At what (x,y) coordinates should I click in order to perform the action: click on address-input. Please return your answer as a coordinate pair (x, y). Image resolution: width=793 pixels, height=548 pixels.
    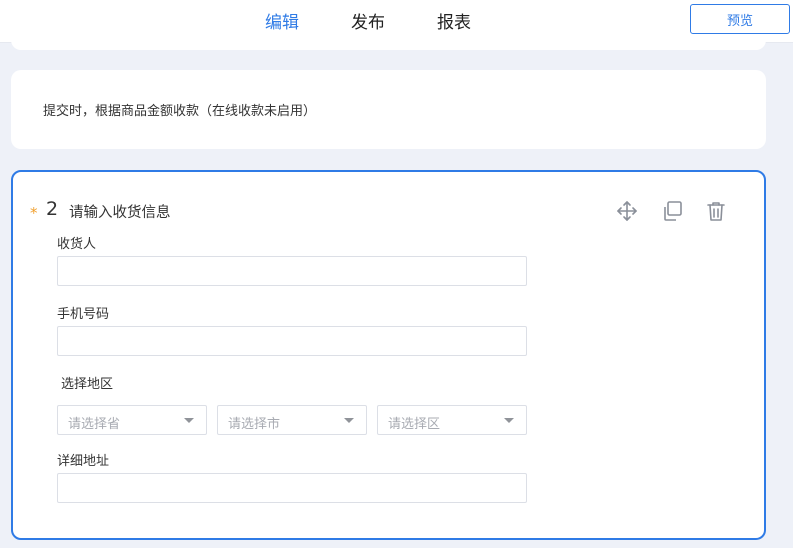
    Looking at the image, I should click on (292, 488).